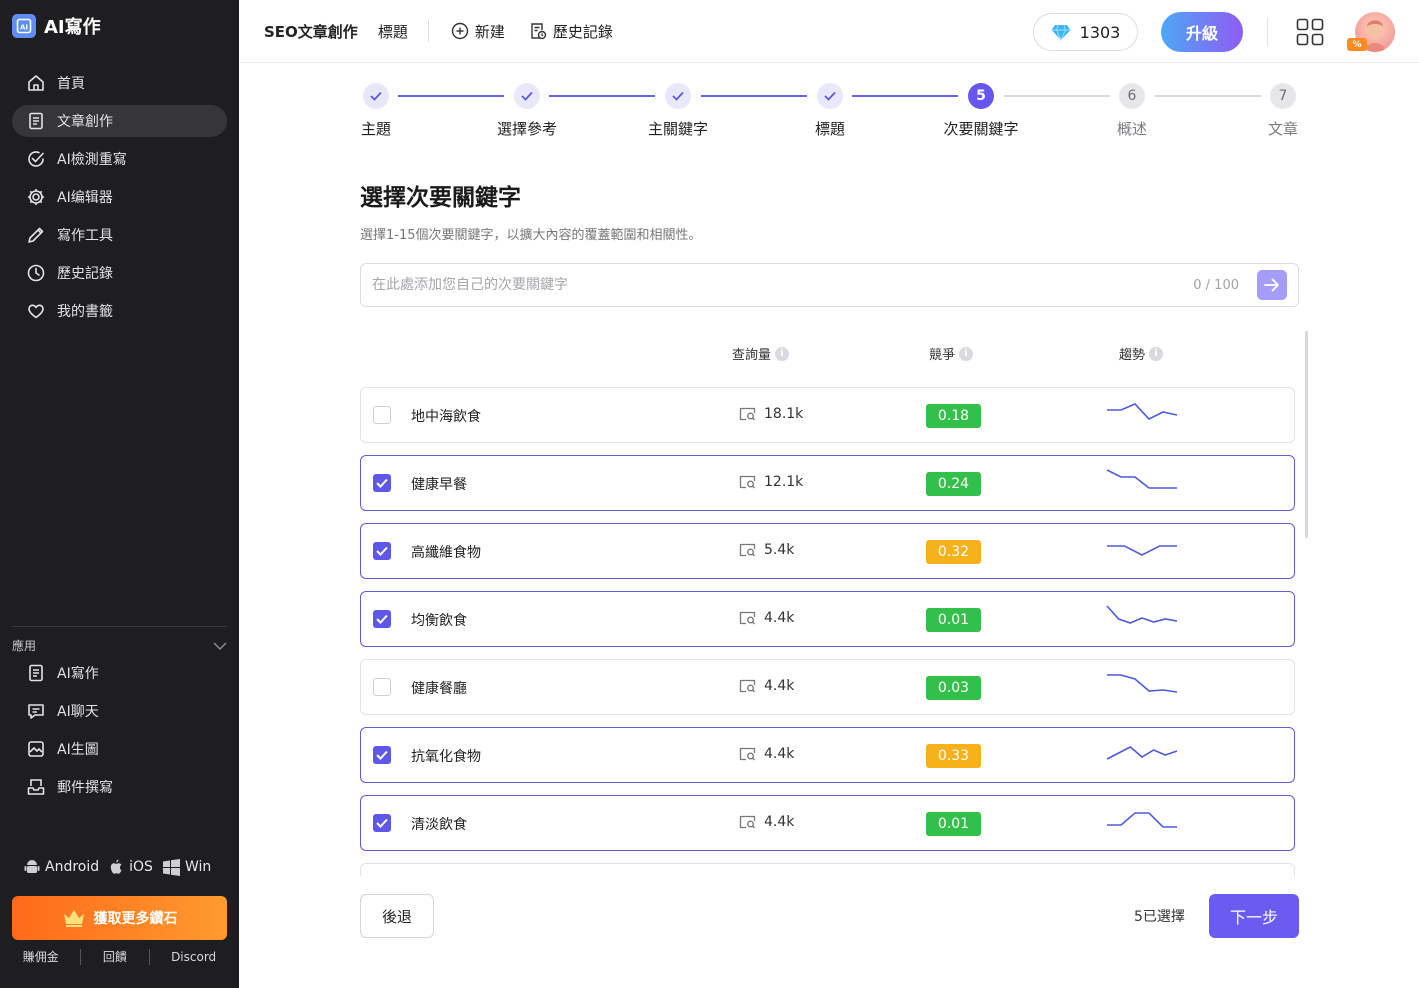 This screenshot has height=988, width=1419. Describe the element at coordinates (36, 235) in the screenshot. I see `pen-icon` at that location.